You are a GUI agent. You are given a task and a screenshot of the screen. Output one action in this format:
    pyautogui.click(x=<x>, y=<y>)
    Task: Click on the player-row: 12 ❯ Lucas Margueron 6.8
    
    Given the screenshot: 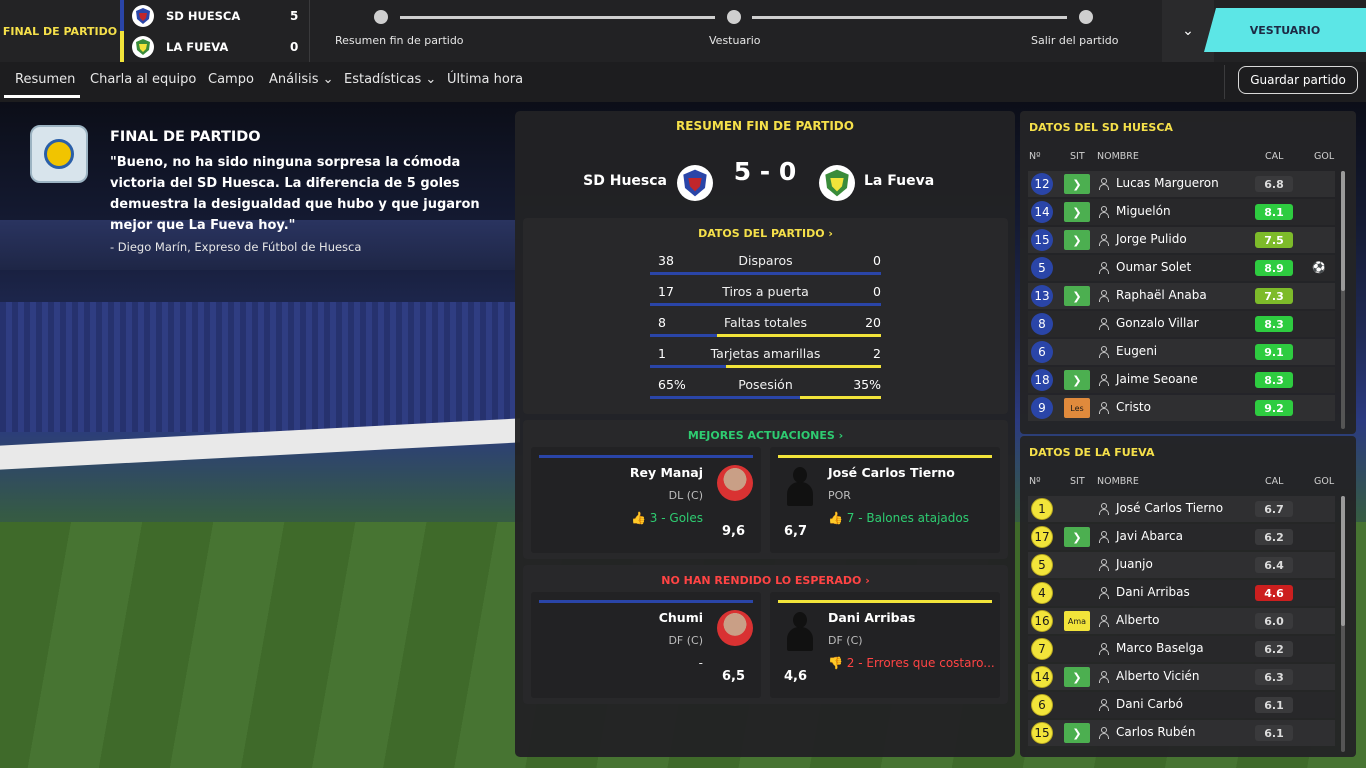 What is the action you would take?
    pyautogui.click(x=1181, y=184)
    